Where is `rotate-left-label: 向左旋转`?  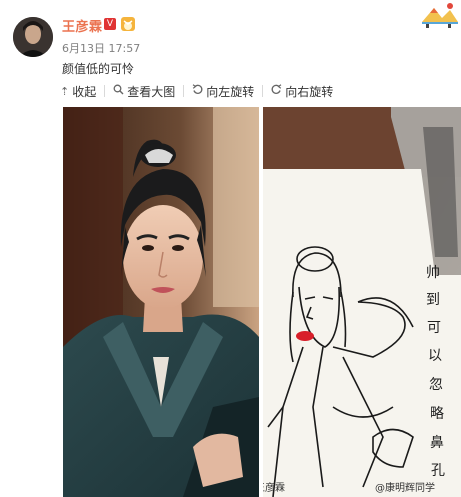
rotate-left-label: 向左旋转 is located at coordinates (230, 91).